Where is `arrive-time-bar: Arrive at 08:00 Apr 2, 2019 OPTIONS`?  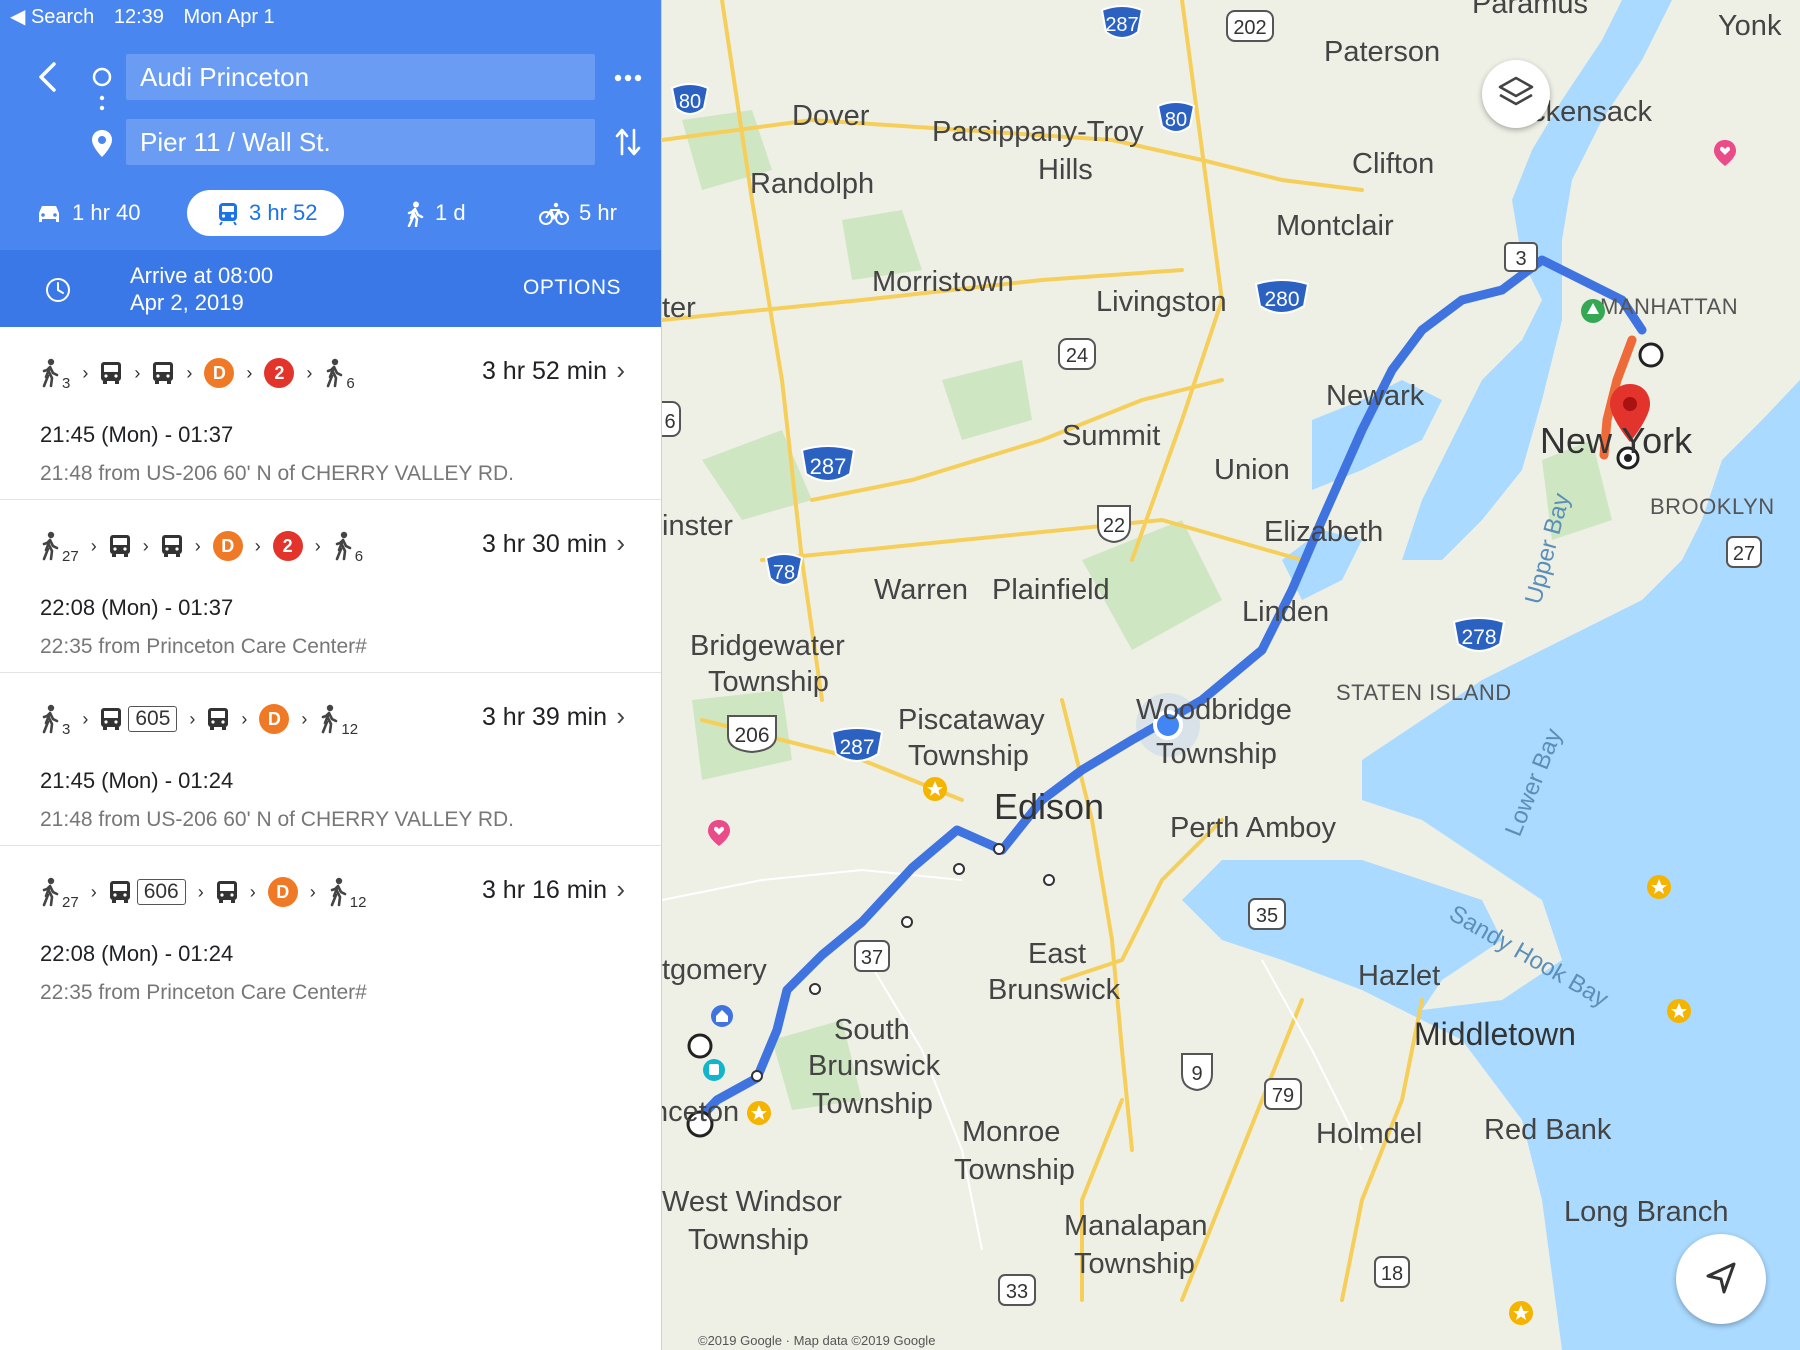
arrive-time-bar: Arrive at 08:00 Apr 2, 2019 OPTIONS is located at coordinates (330, 288).